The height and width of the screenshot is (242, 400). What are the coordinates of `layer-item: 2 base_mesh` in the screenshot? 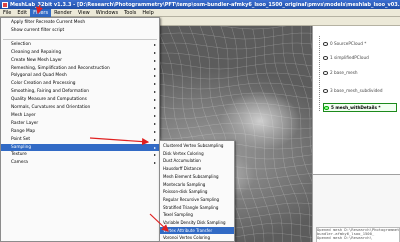 It's located at (360, 72).